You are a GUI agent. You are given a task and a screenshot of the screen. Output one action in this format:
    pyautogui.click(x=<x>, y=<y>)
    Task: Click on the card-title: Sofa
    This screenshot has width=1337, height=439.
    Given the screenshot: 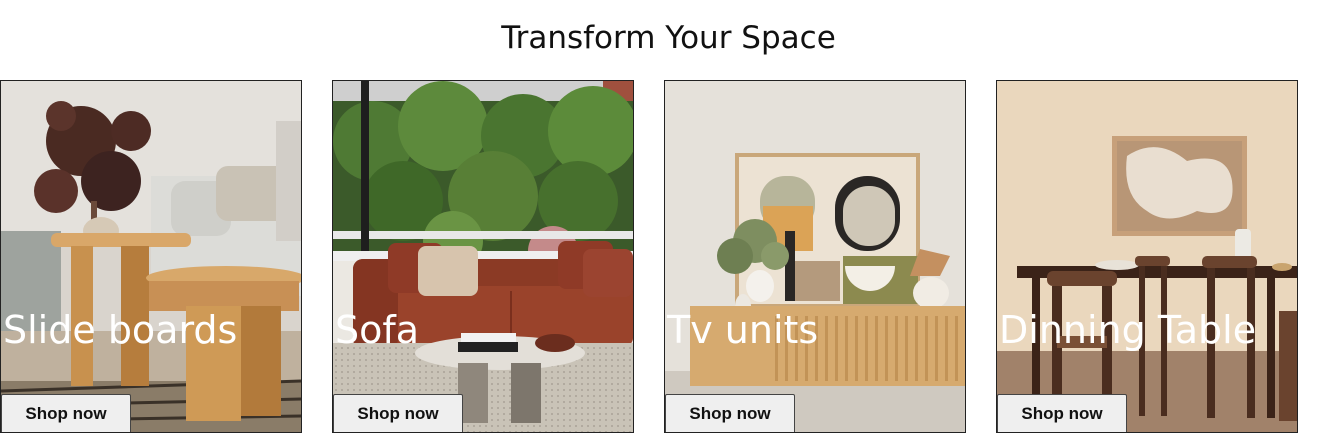 What is the action you would take?
    pyautogui.click(x=377, y=330)
    